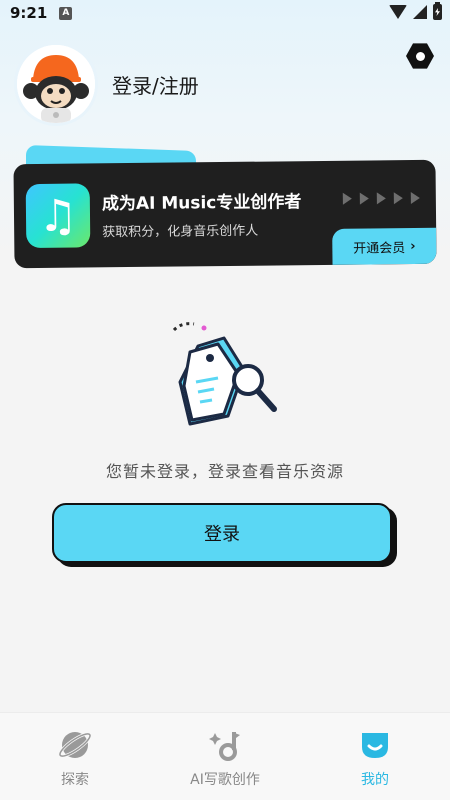  Describe the element at coordinates (66, 13) in the screenshot. I see `notification-a-icon: A` at that location.